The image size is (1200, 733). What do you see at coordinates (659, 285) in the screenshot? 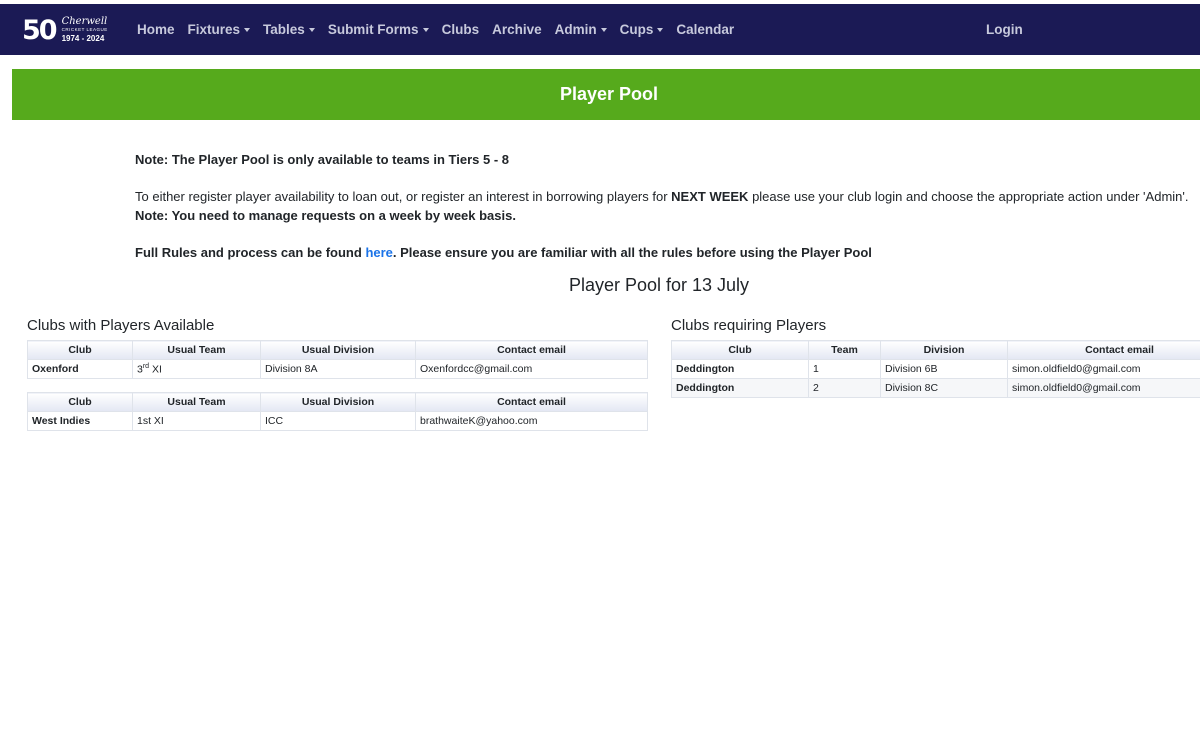
I see `pool-date-heading: Player Pool for 13 July` at bounding box center [659, 285].